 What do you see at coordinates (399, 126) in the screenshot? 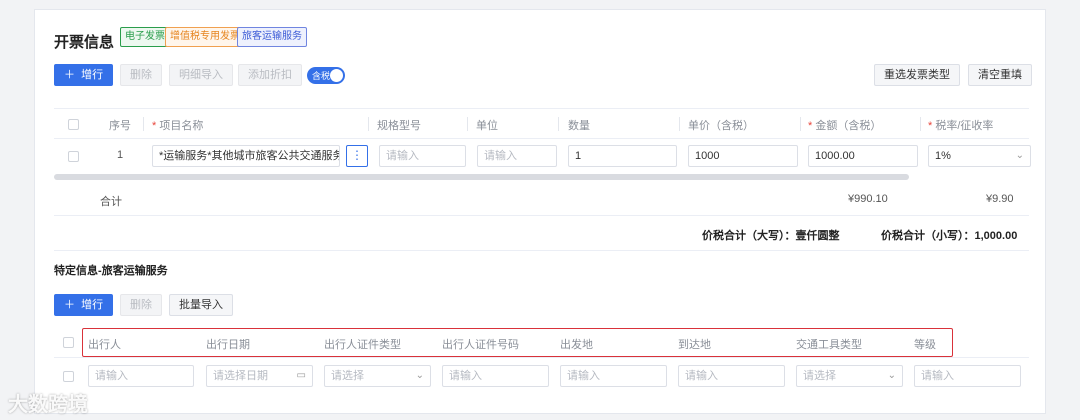
I see `col-spec: 规格型号` at bounding box center [399, 126].